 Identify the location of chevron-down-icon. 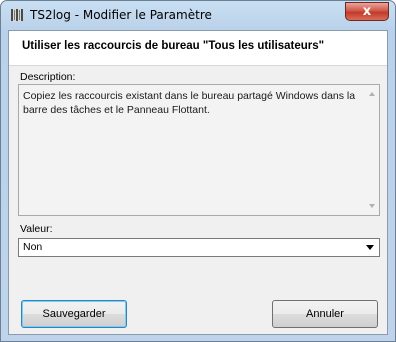
(370, 247).